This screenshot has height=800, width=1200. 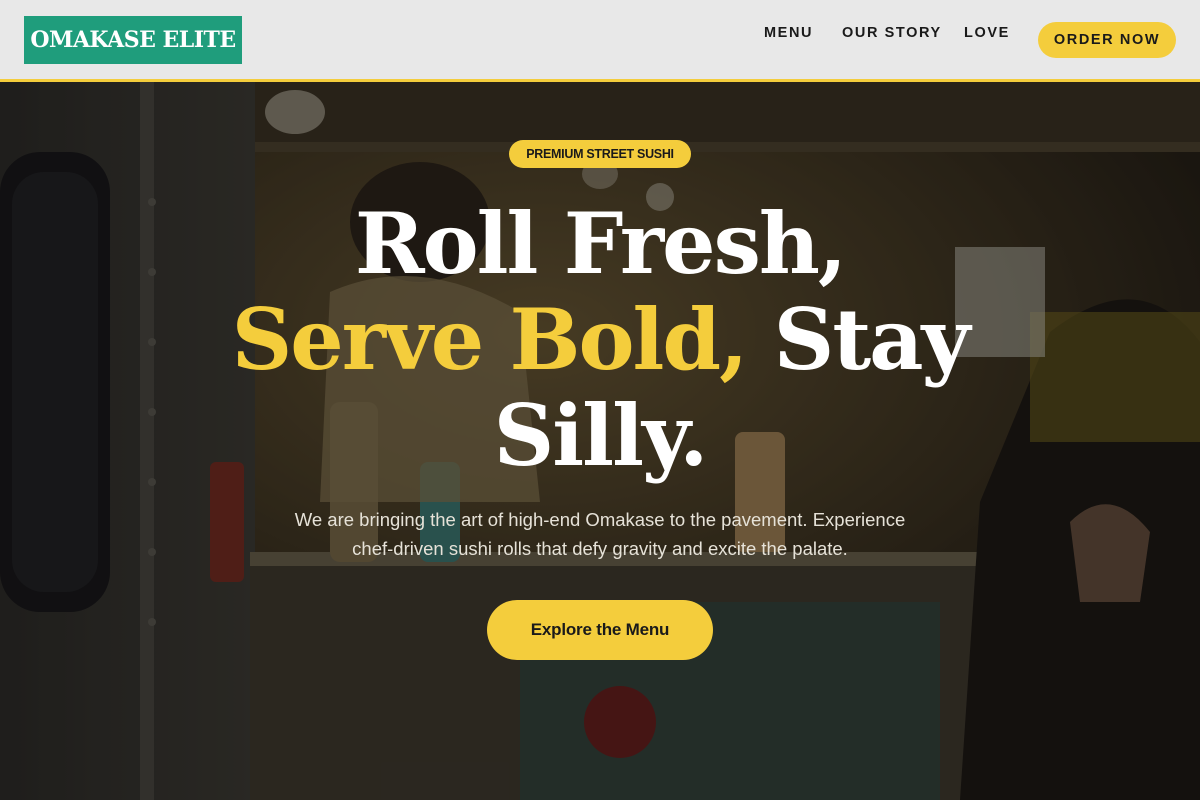 What do you see at coordinates (600, 154) in the screenshot?
I see `premium-badge: PREMIUM STREET SUSHI` at bounding box center [600, 154].